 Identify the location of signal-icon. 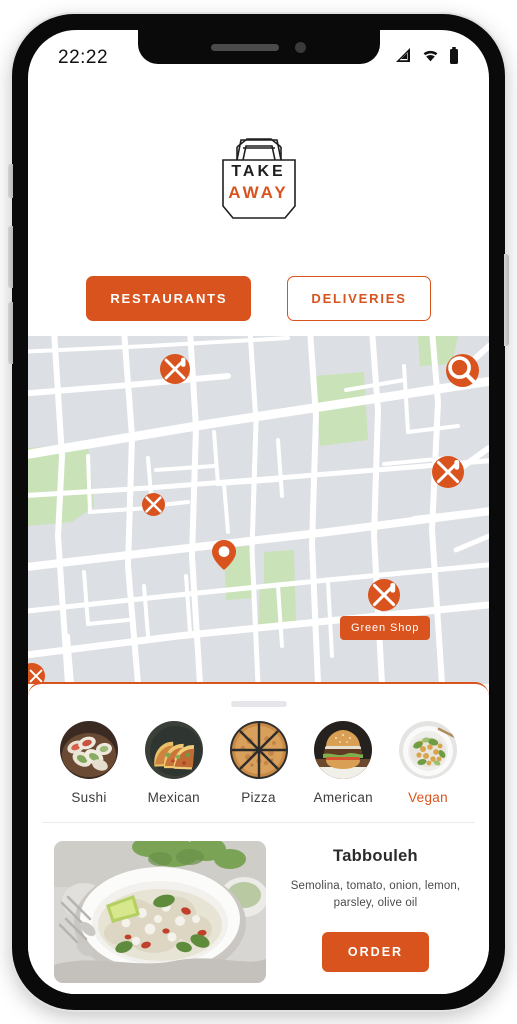
(403, 58).